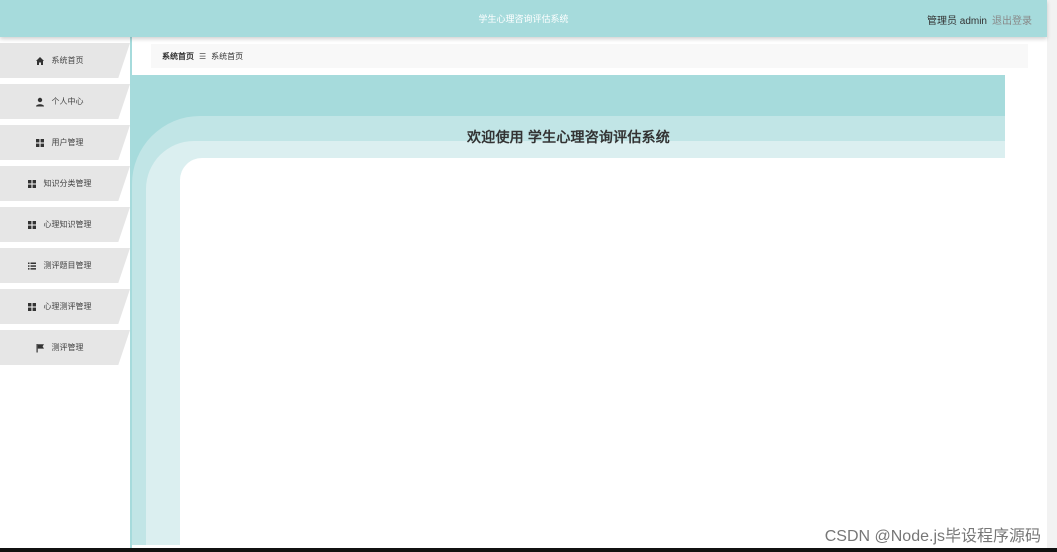 The height and width of the screenshot is (552, 1057). I want to click on sidebar-item-label: 测评题目管理, so click(67, 265).